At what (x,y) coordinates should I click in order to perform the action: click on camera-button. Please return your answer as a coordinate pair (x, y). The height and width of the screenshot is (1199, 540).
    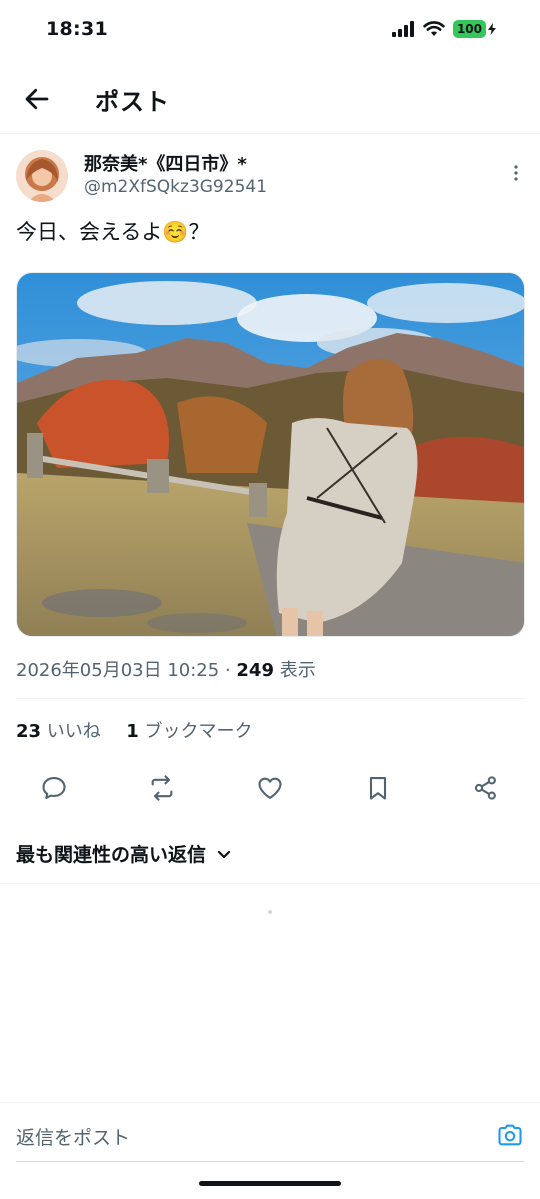
    Looking at the image, I should click on (510, 1135).